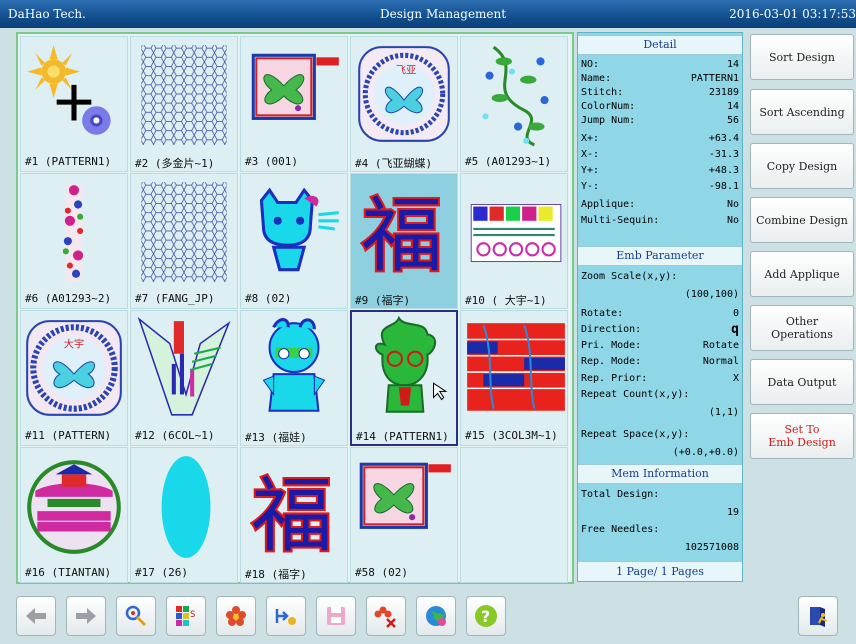 The image size is (856, 644). I want to click on zoom-scale-label: Zoom Scale(x,y):, so click(629, 276).